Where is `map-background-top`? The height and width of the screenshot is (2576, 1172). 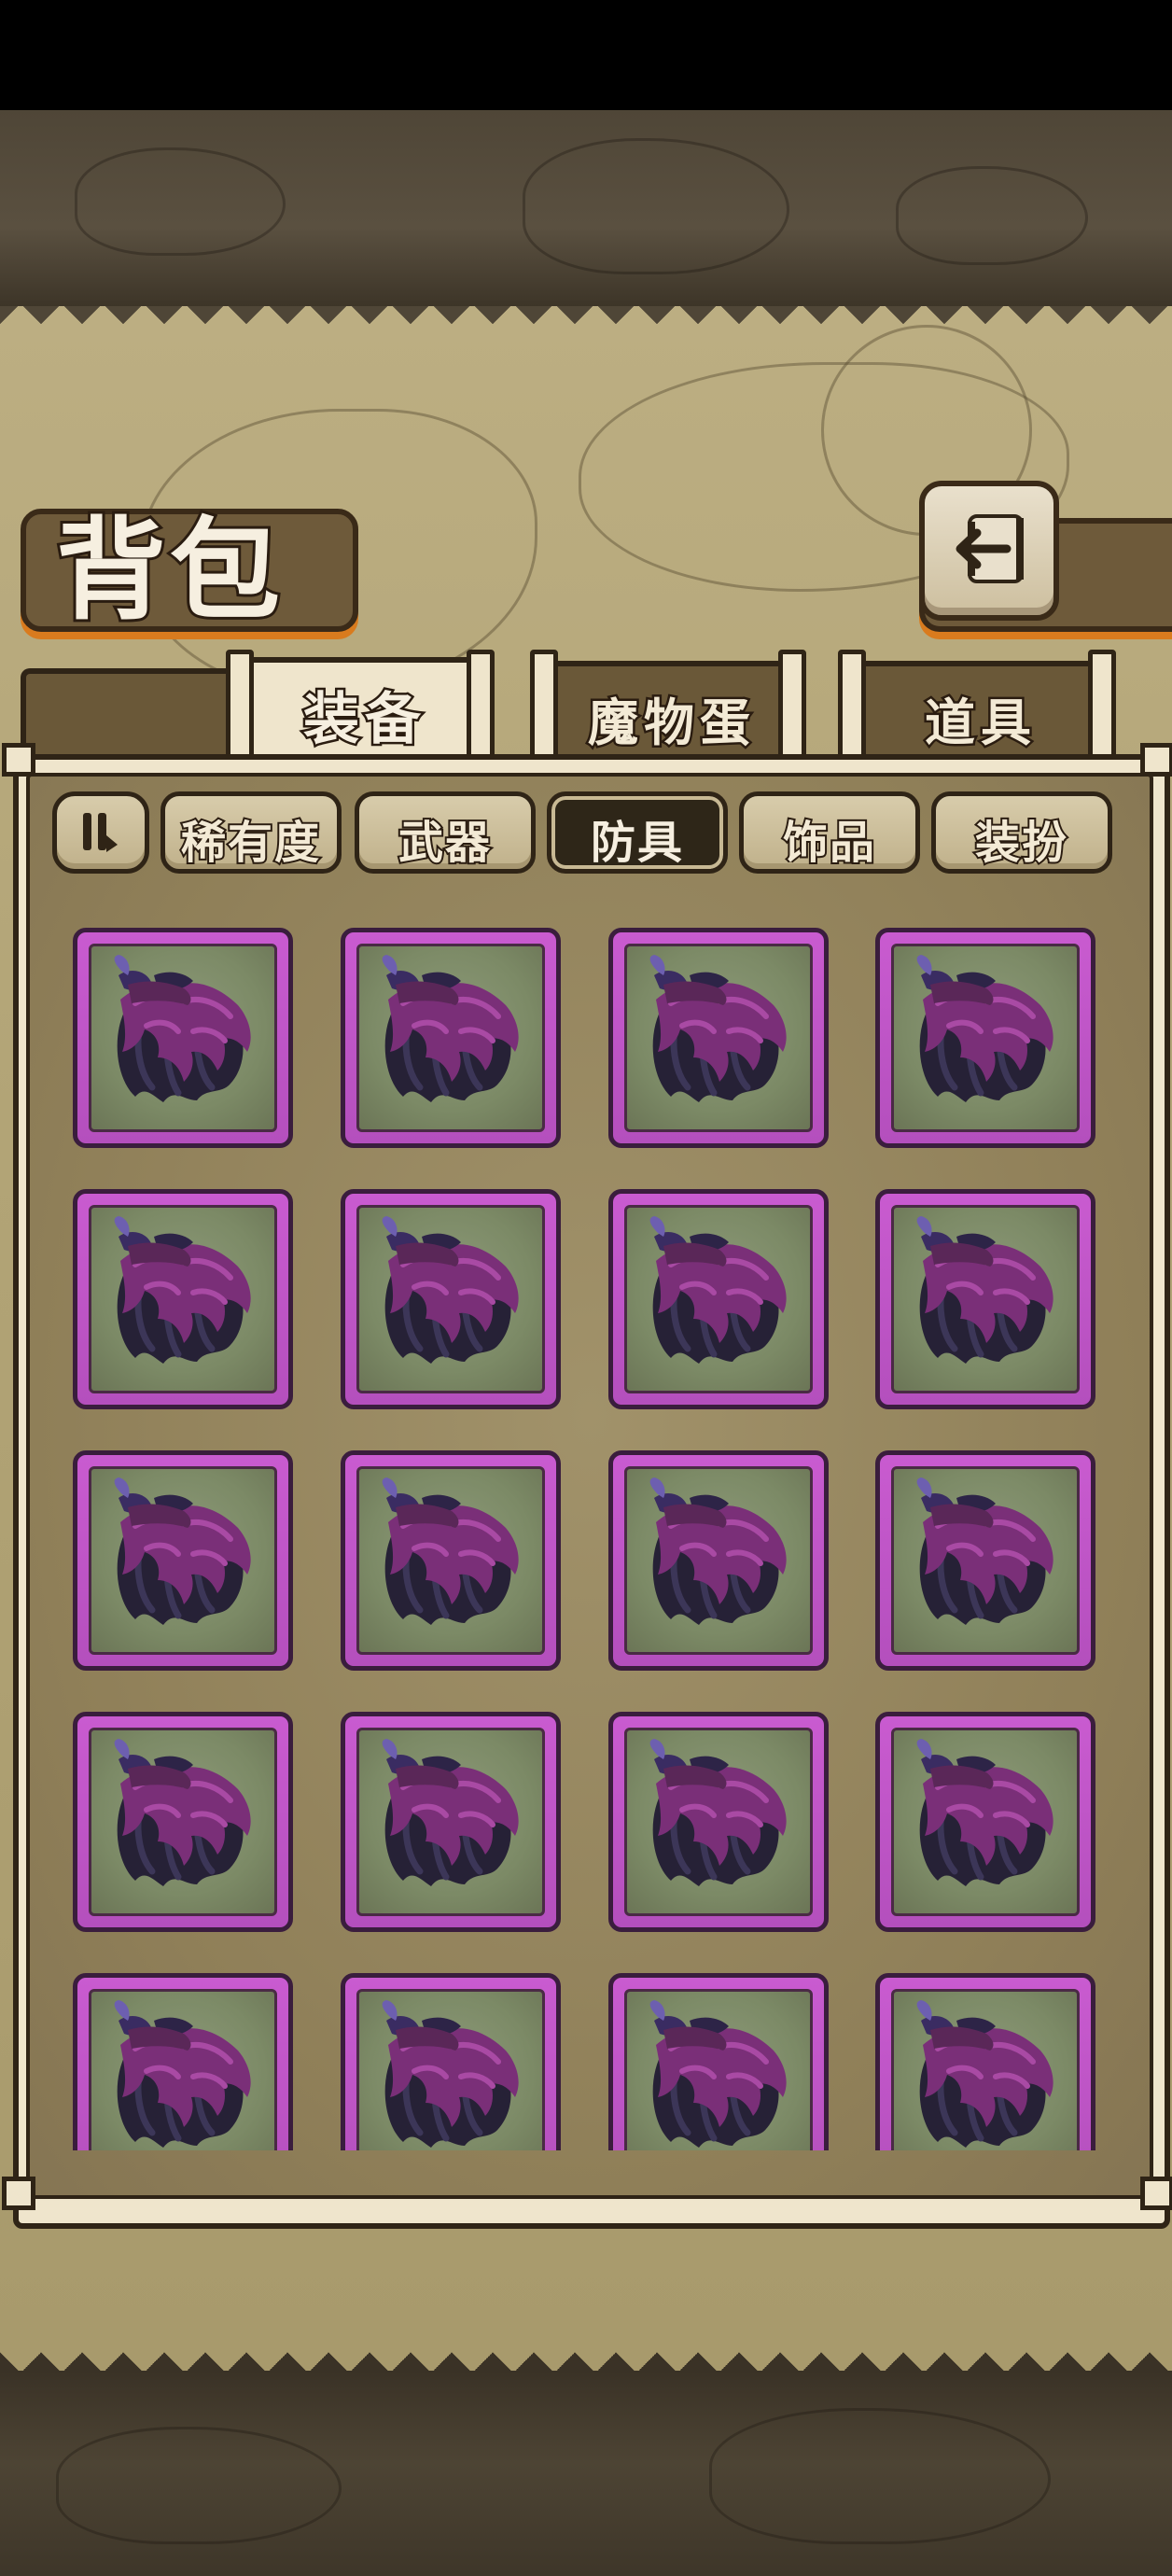 map-background-top is located at coordinates (586, 208).